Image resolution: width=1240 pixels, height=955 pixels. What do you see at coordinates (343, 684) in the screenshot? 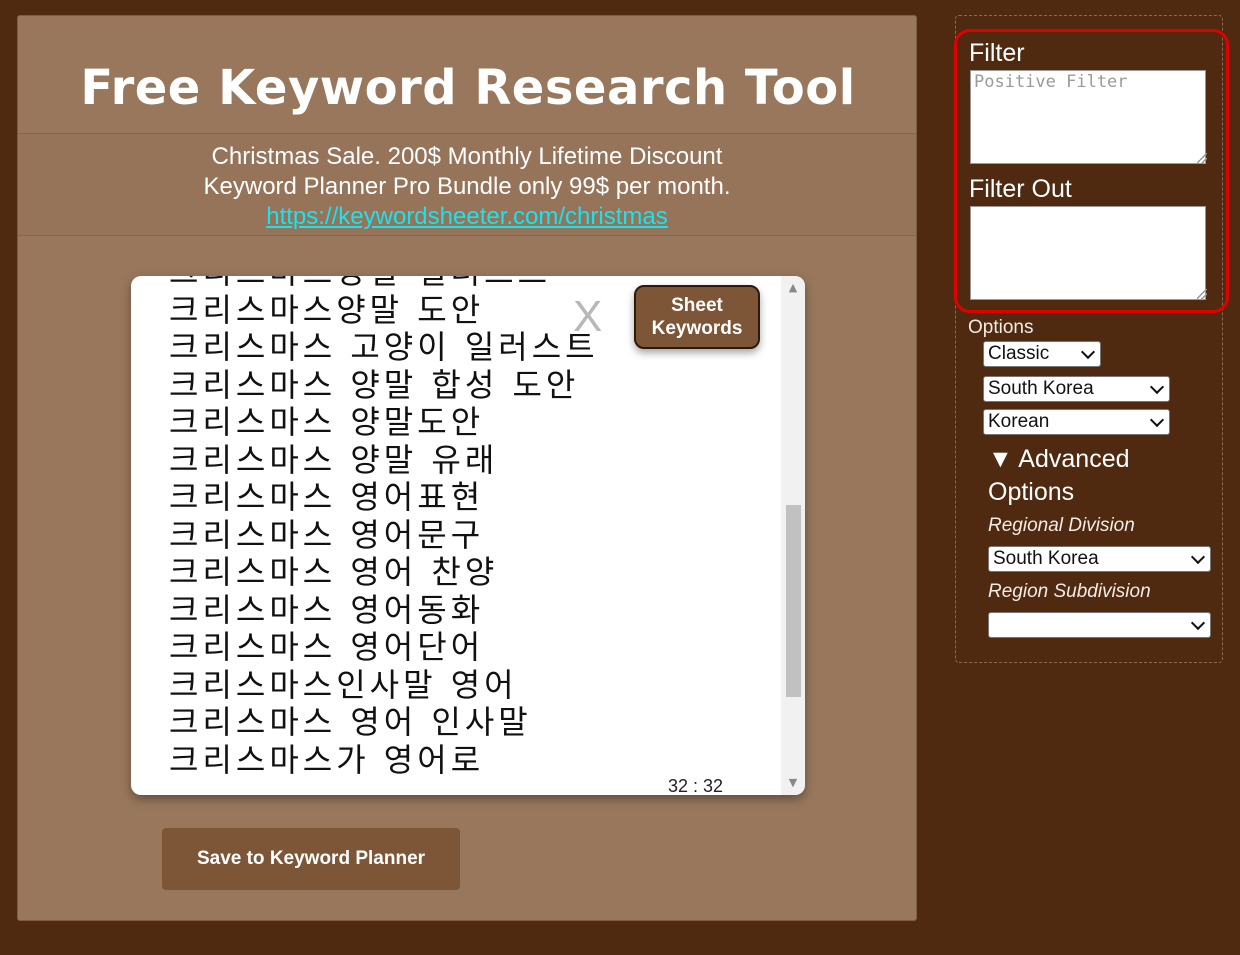
I see `keyword-item: 크리스마스인사말 영어` at bounding box center [343, 684].